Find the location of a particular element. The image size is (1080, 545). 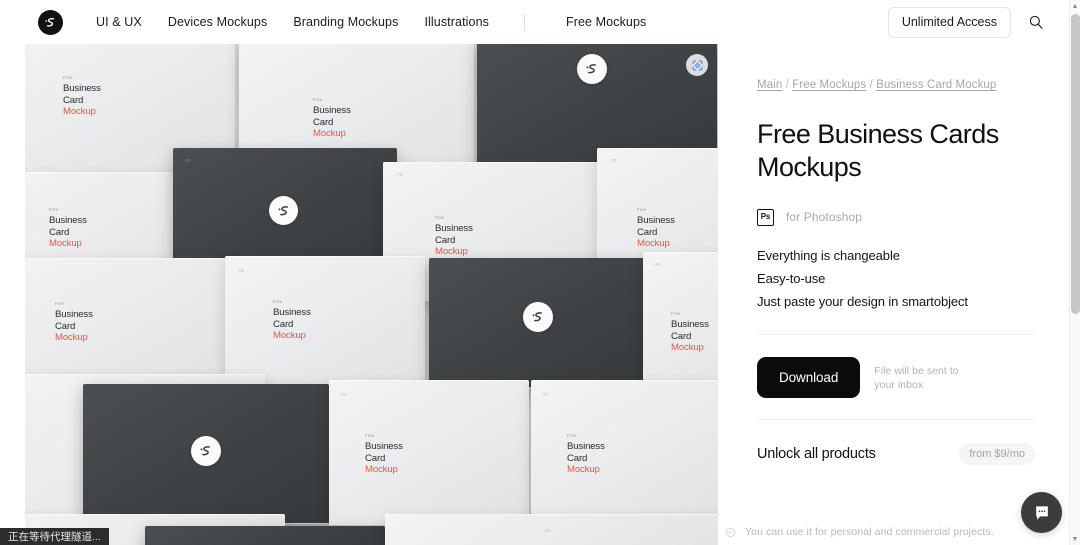

feature-item: Easy-to-use is located at coordinates (791, 278).